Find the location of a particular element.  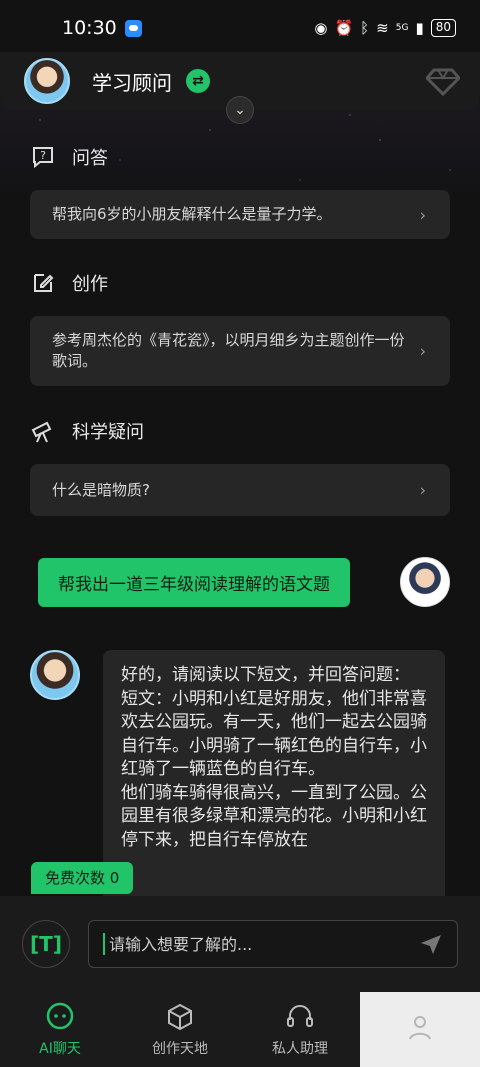

swap-icon: ⇄ is located at coordinates (198, 81).